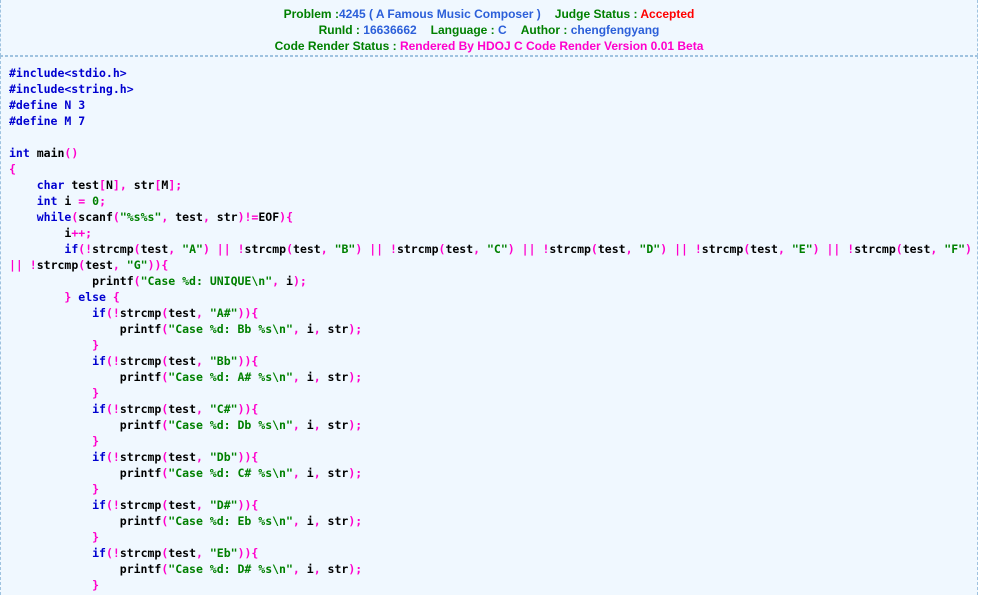 This screenshot has height=595, width=984. I want to click on code-token: #include<string.h>, so click(71, 89).